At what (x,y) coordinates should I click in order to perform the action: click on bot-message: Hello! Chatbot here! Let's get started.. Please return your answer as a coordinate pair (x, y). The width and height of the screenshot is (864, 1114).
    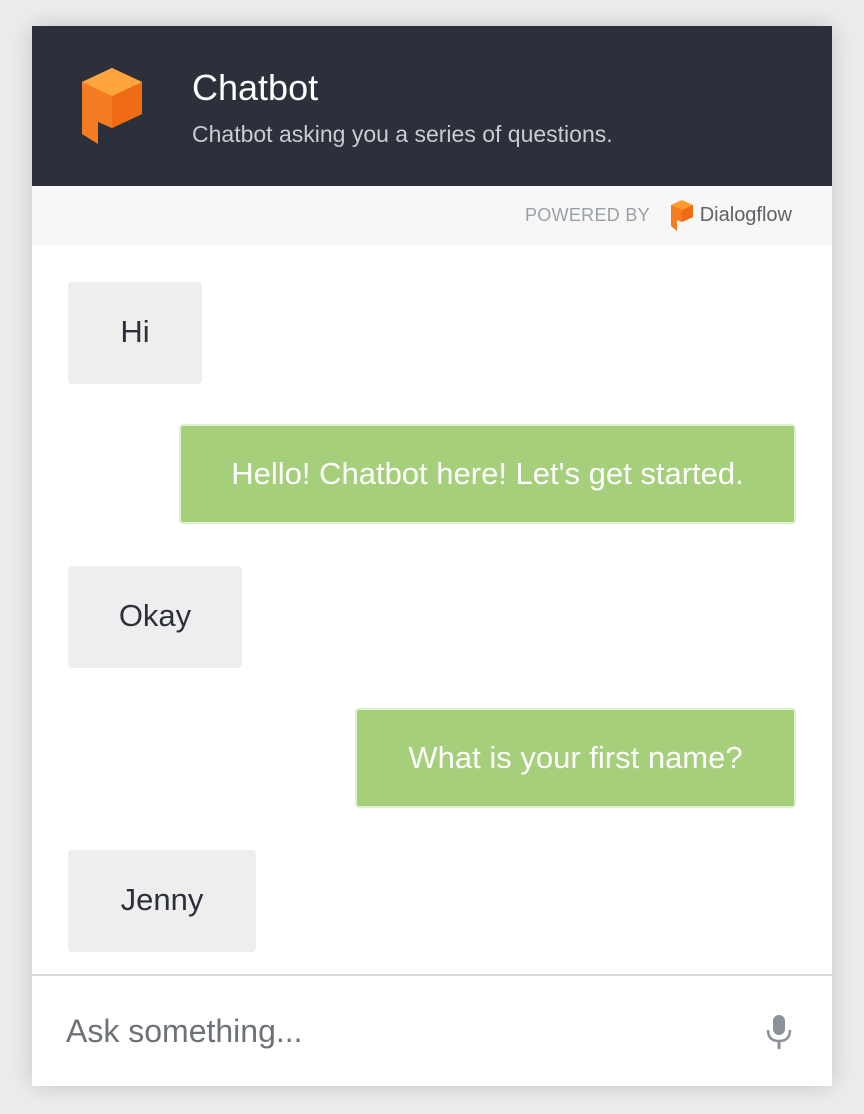
    Looking at the image, I should click on (487, 474).